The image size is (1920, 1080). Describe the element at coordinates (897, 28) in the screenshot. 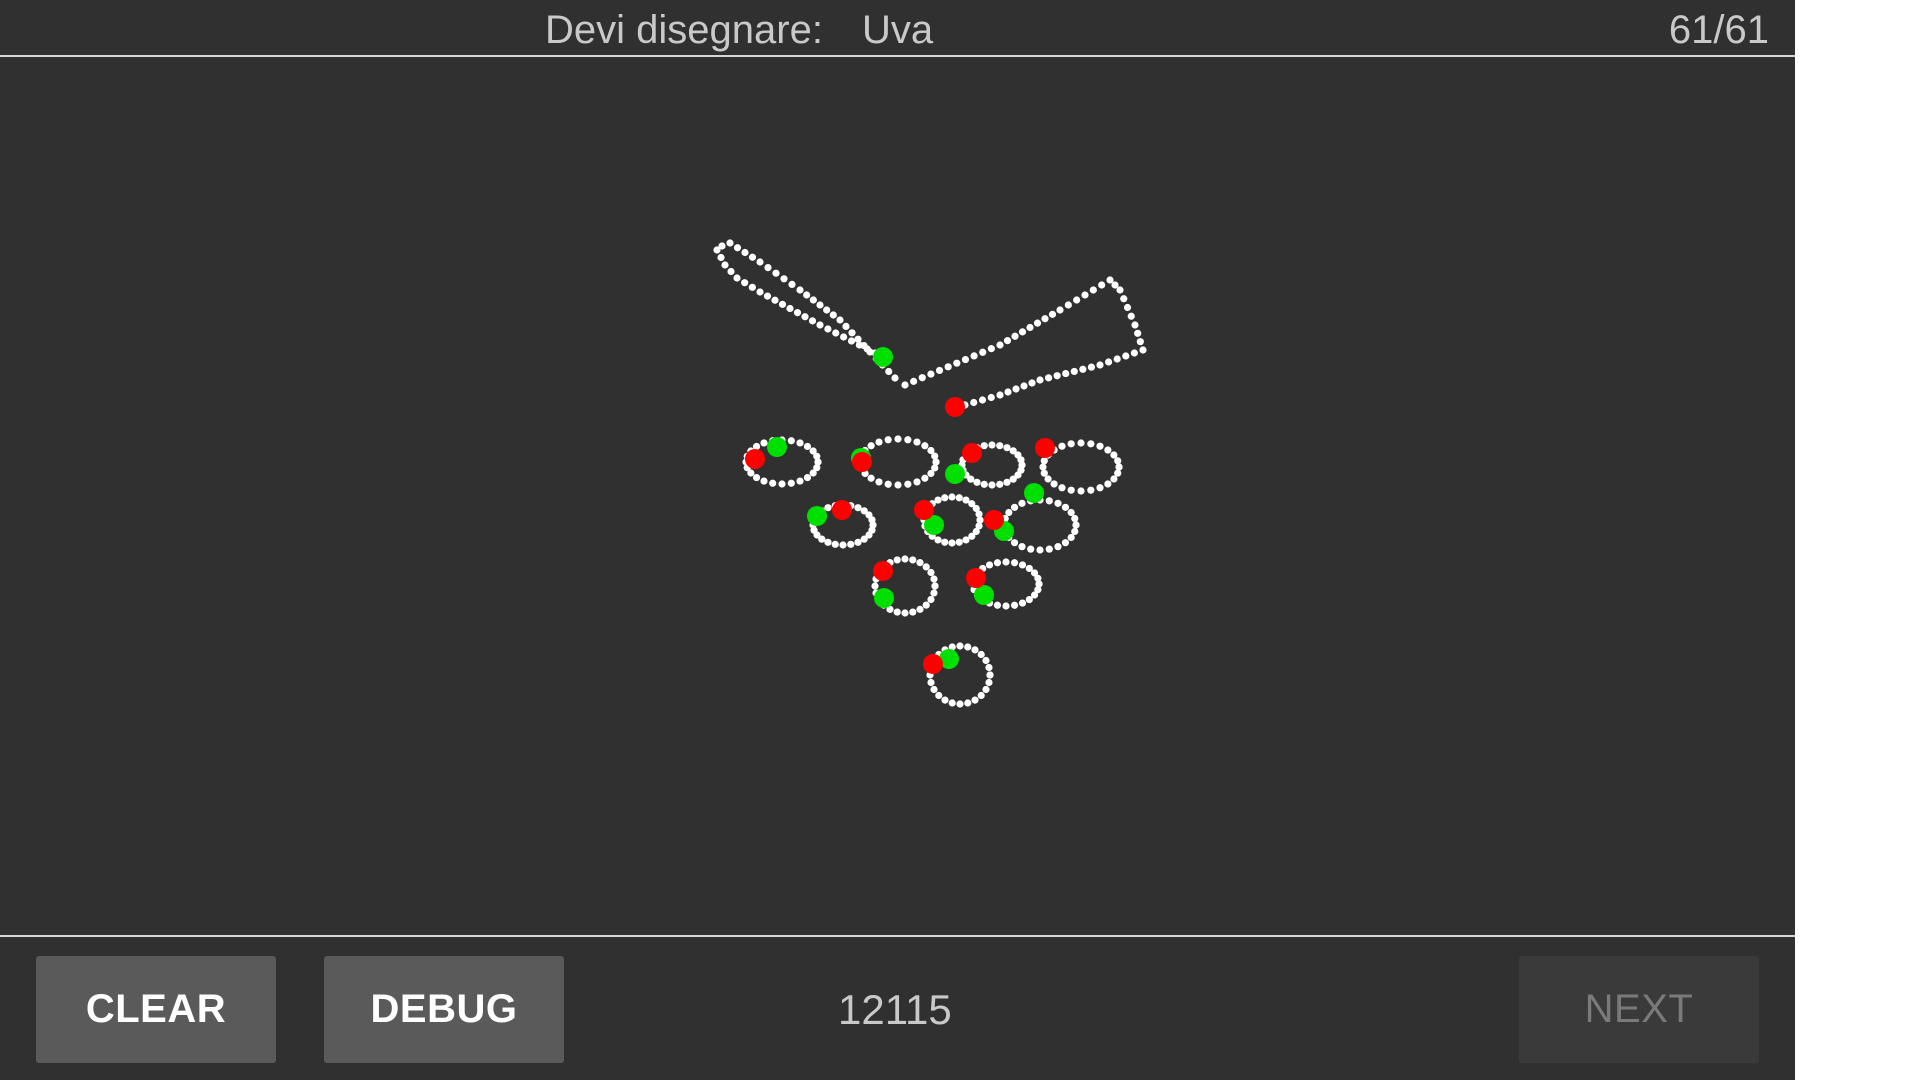

I see `header-bar: Devi disegnare: Uva 61/61` at that location.